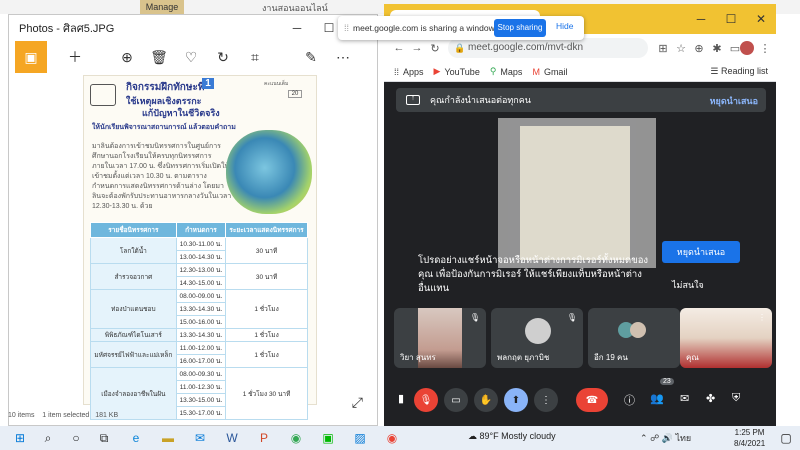  I want to click on stop-sharing-button: Stop sharing, so click(520, 28).